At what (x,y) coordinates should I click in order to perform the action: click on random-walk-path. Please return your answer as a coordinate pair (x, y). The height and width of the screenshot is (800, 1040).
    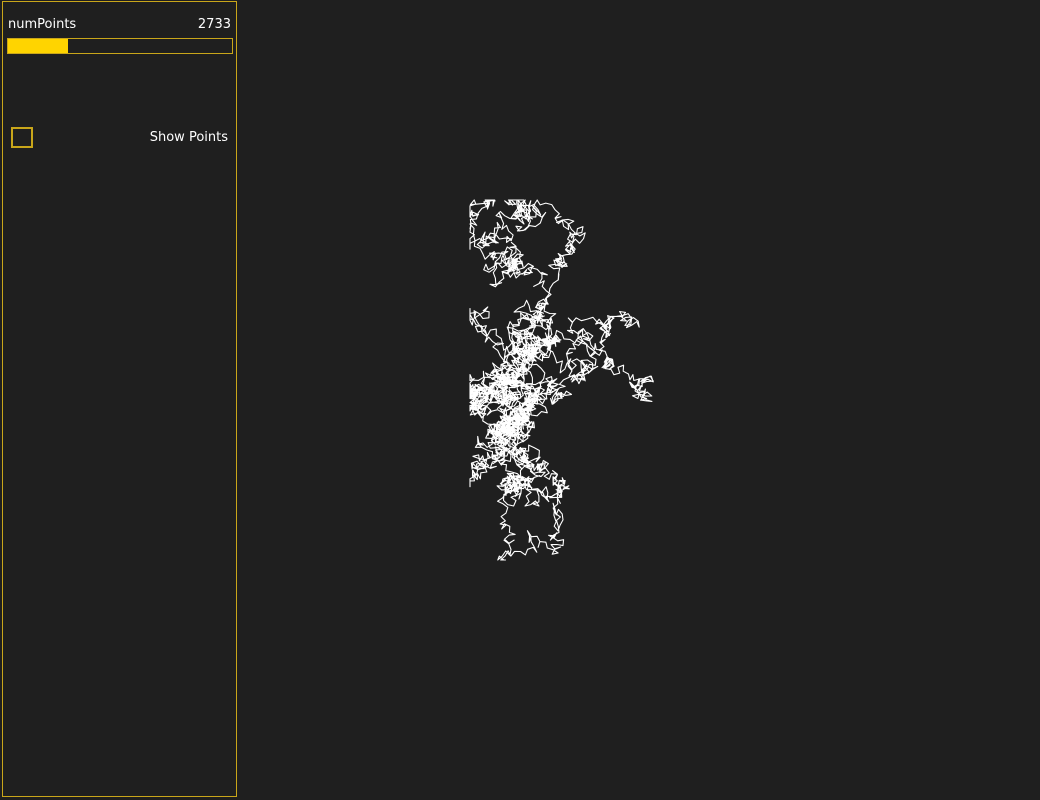
    Looking at the image, I should click on (561, 380).